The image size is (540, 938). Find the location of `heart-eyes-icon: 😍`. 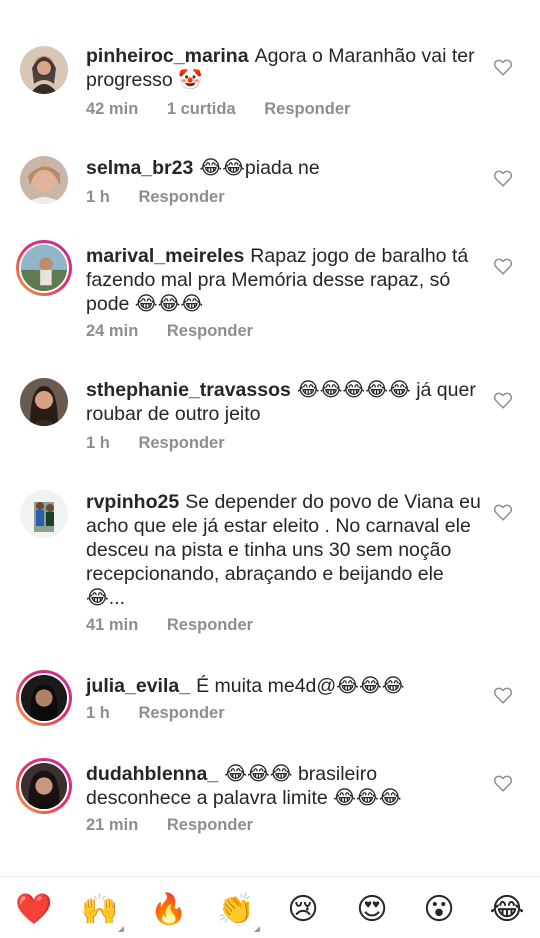

heart-eyes-icon: 😍 is located at coordinates (372, 910).